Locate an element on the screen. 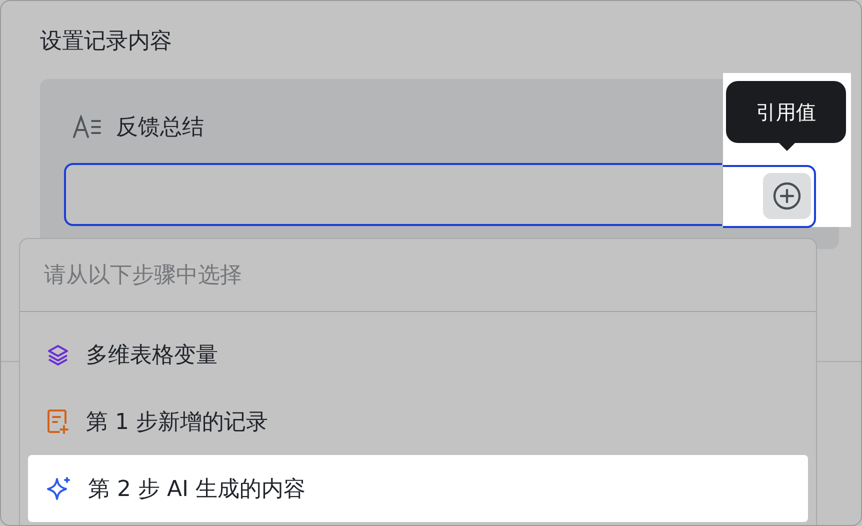  plus-circle-icon is located at coordinates (787, 196).